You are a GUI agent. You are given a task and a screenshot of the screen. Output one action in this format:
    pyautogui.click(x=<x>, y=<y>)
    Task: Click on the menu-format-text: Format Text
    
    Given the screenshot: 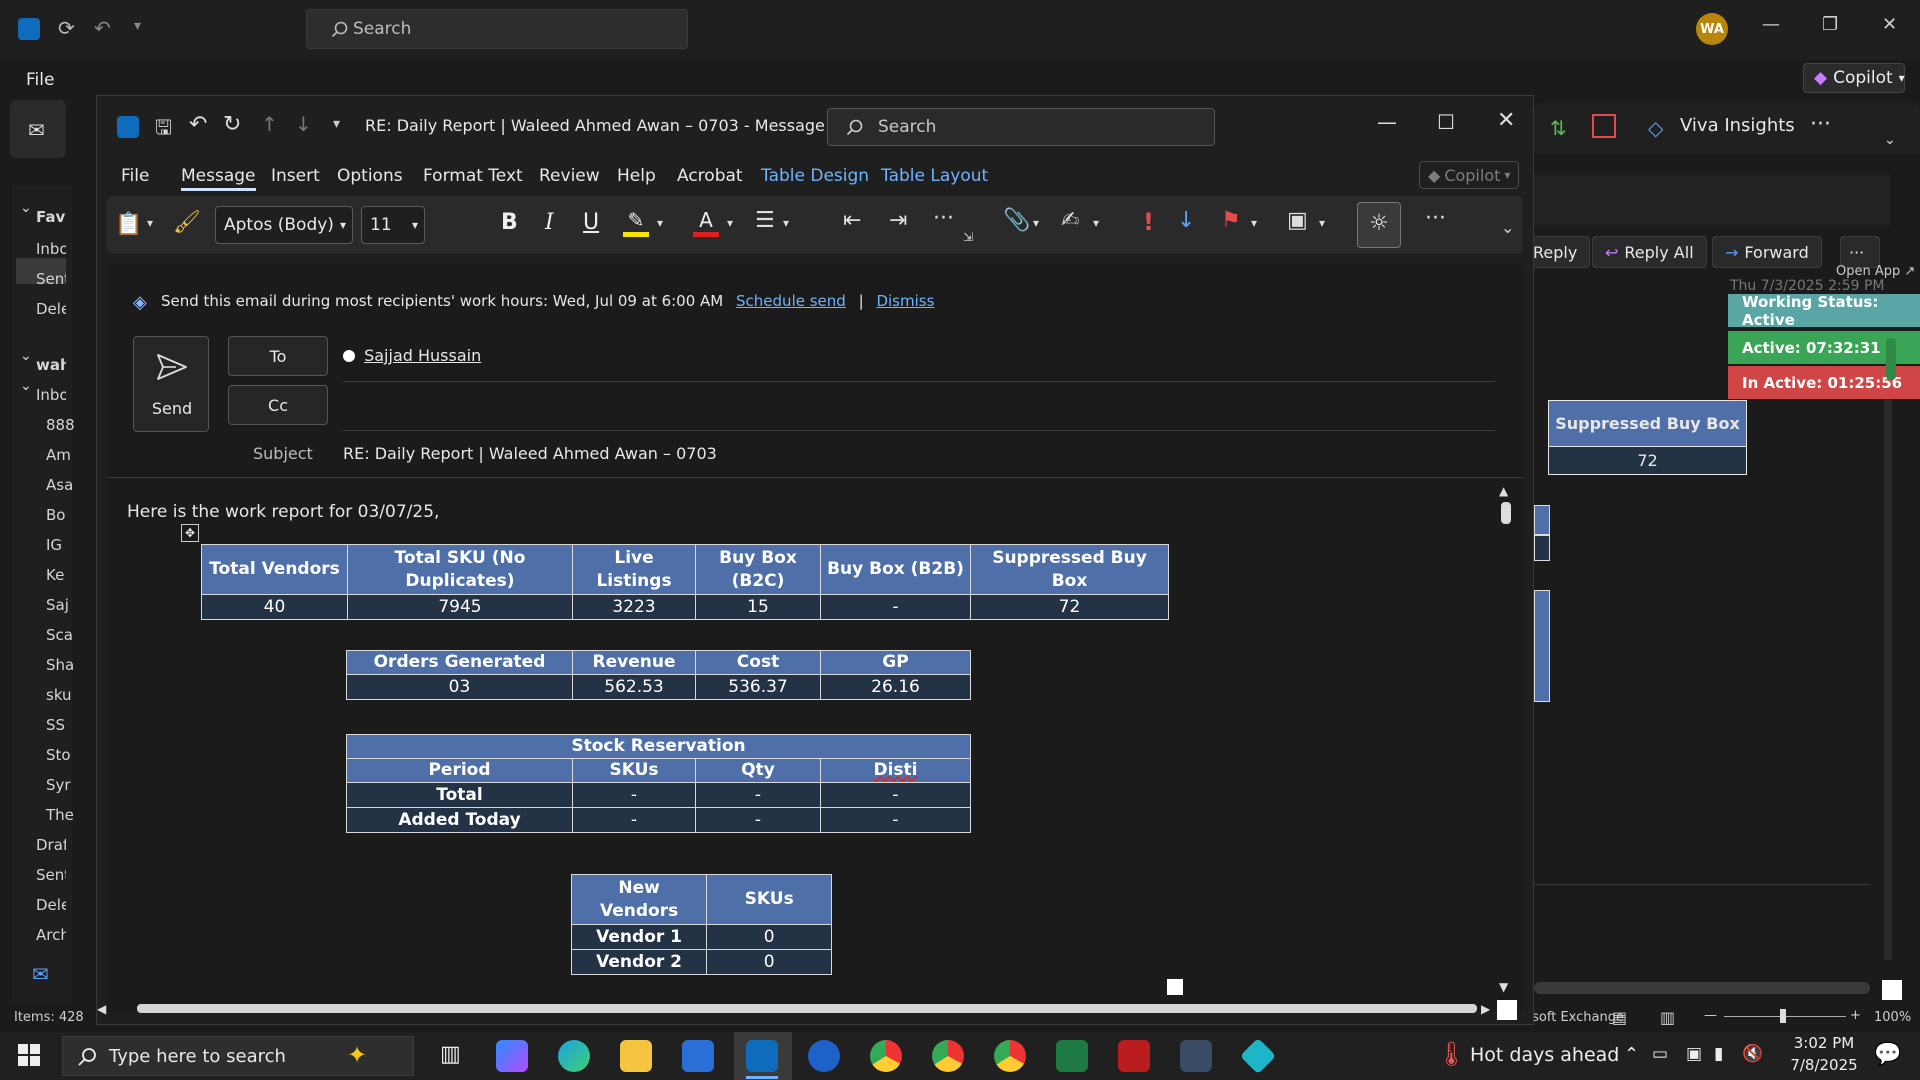 What is the action you would take?
    pyautogui.click(x=473, y=176)
    